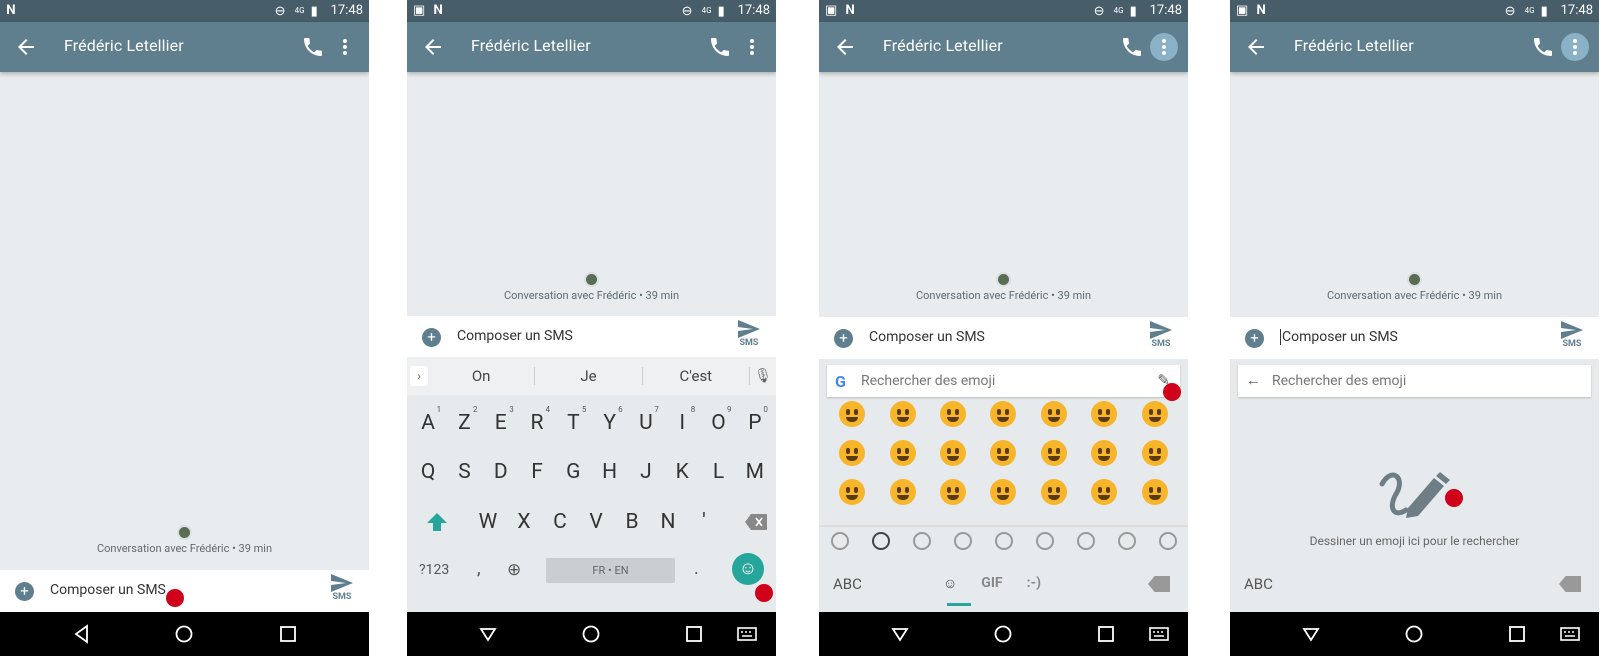  Describe the element at coordinates (1154, 453) in the screenshot. I see `emoji-kissing-heart` at that location.